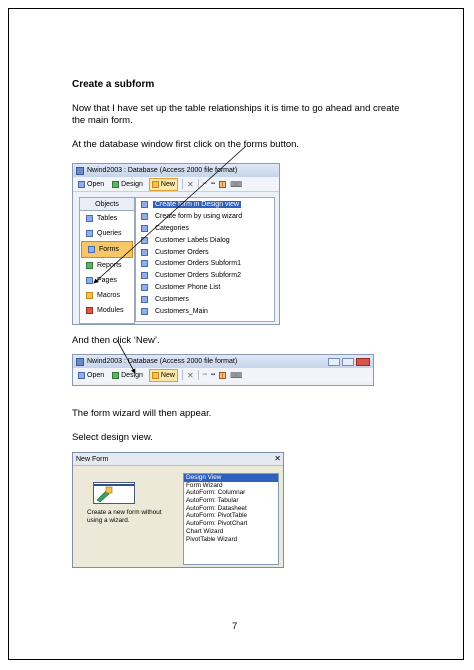  I want to click on arrow-to-forms-button, so click(170, 214).